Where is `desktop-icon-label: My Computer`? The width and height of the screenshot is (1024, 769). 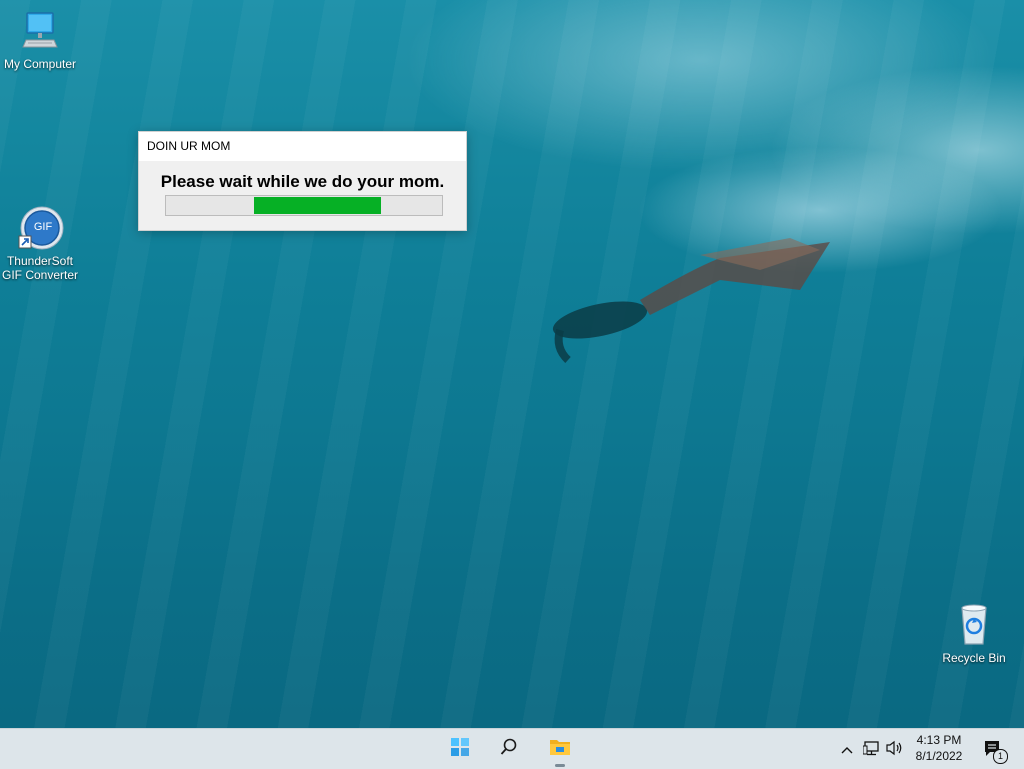
desktop-icon-label: My Computer is located at coordinates (40, 64).